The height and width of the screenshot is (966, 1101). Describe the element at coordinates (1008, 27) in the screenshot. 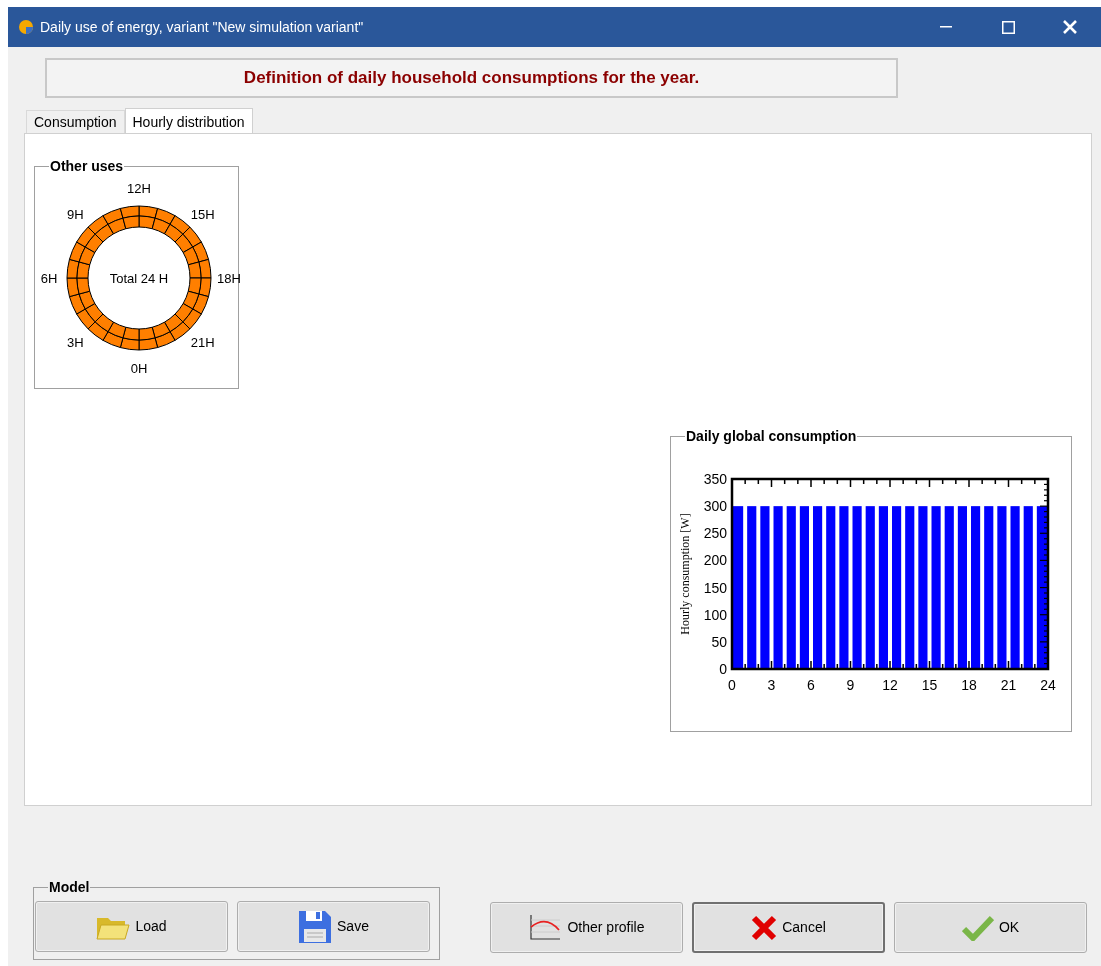

I see `maximize-icon` at that location.